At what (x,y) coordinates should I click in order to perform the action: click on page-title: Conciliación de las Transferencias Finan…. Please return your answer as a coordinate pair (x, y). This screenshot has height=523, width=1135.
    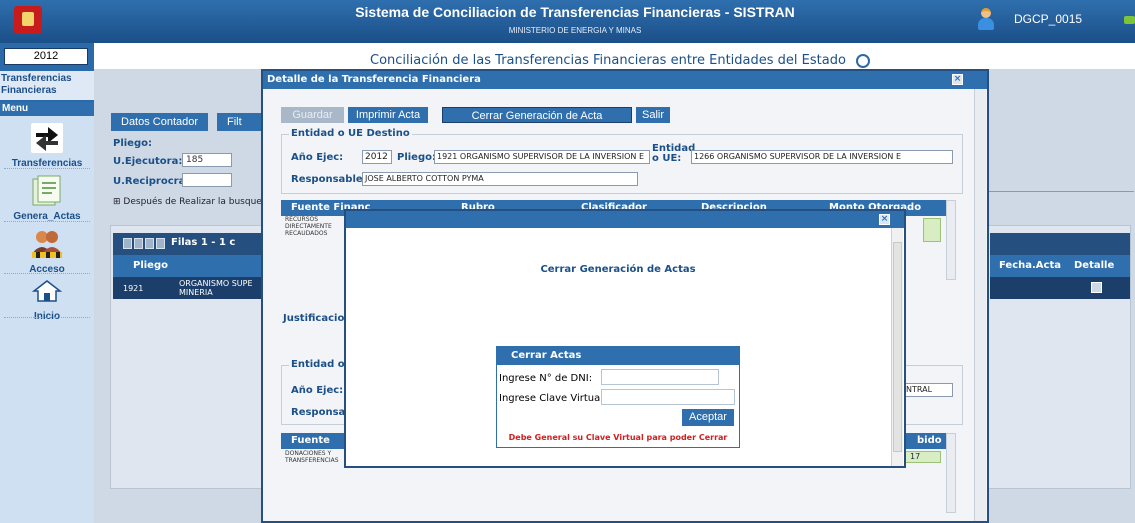
    Looking at the image, I should click on (620, 60).